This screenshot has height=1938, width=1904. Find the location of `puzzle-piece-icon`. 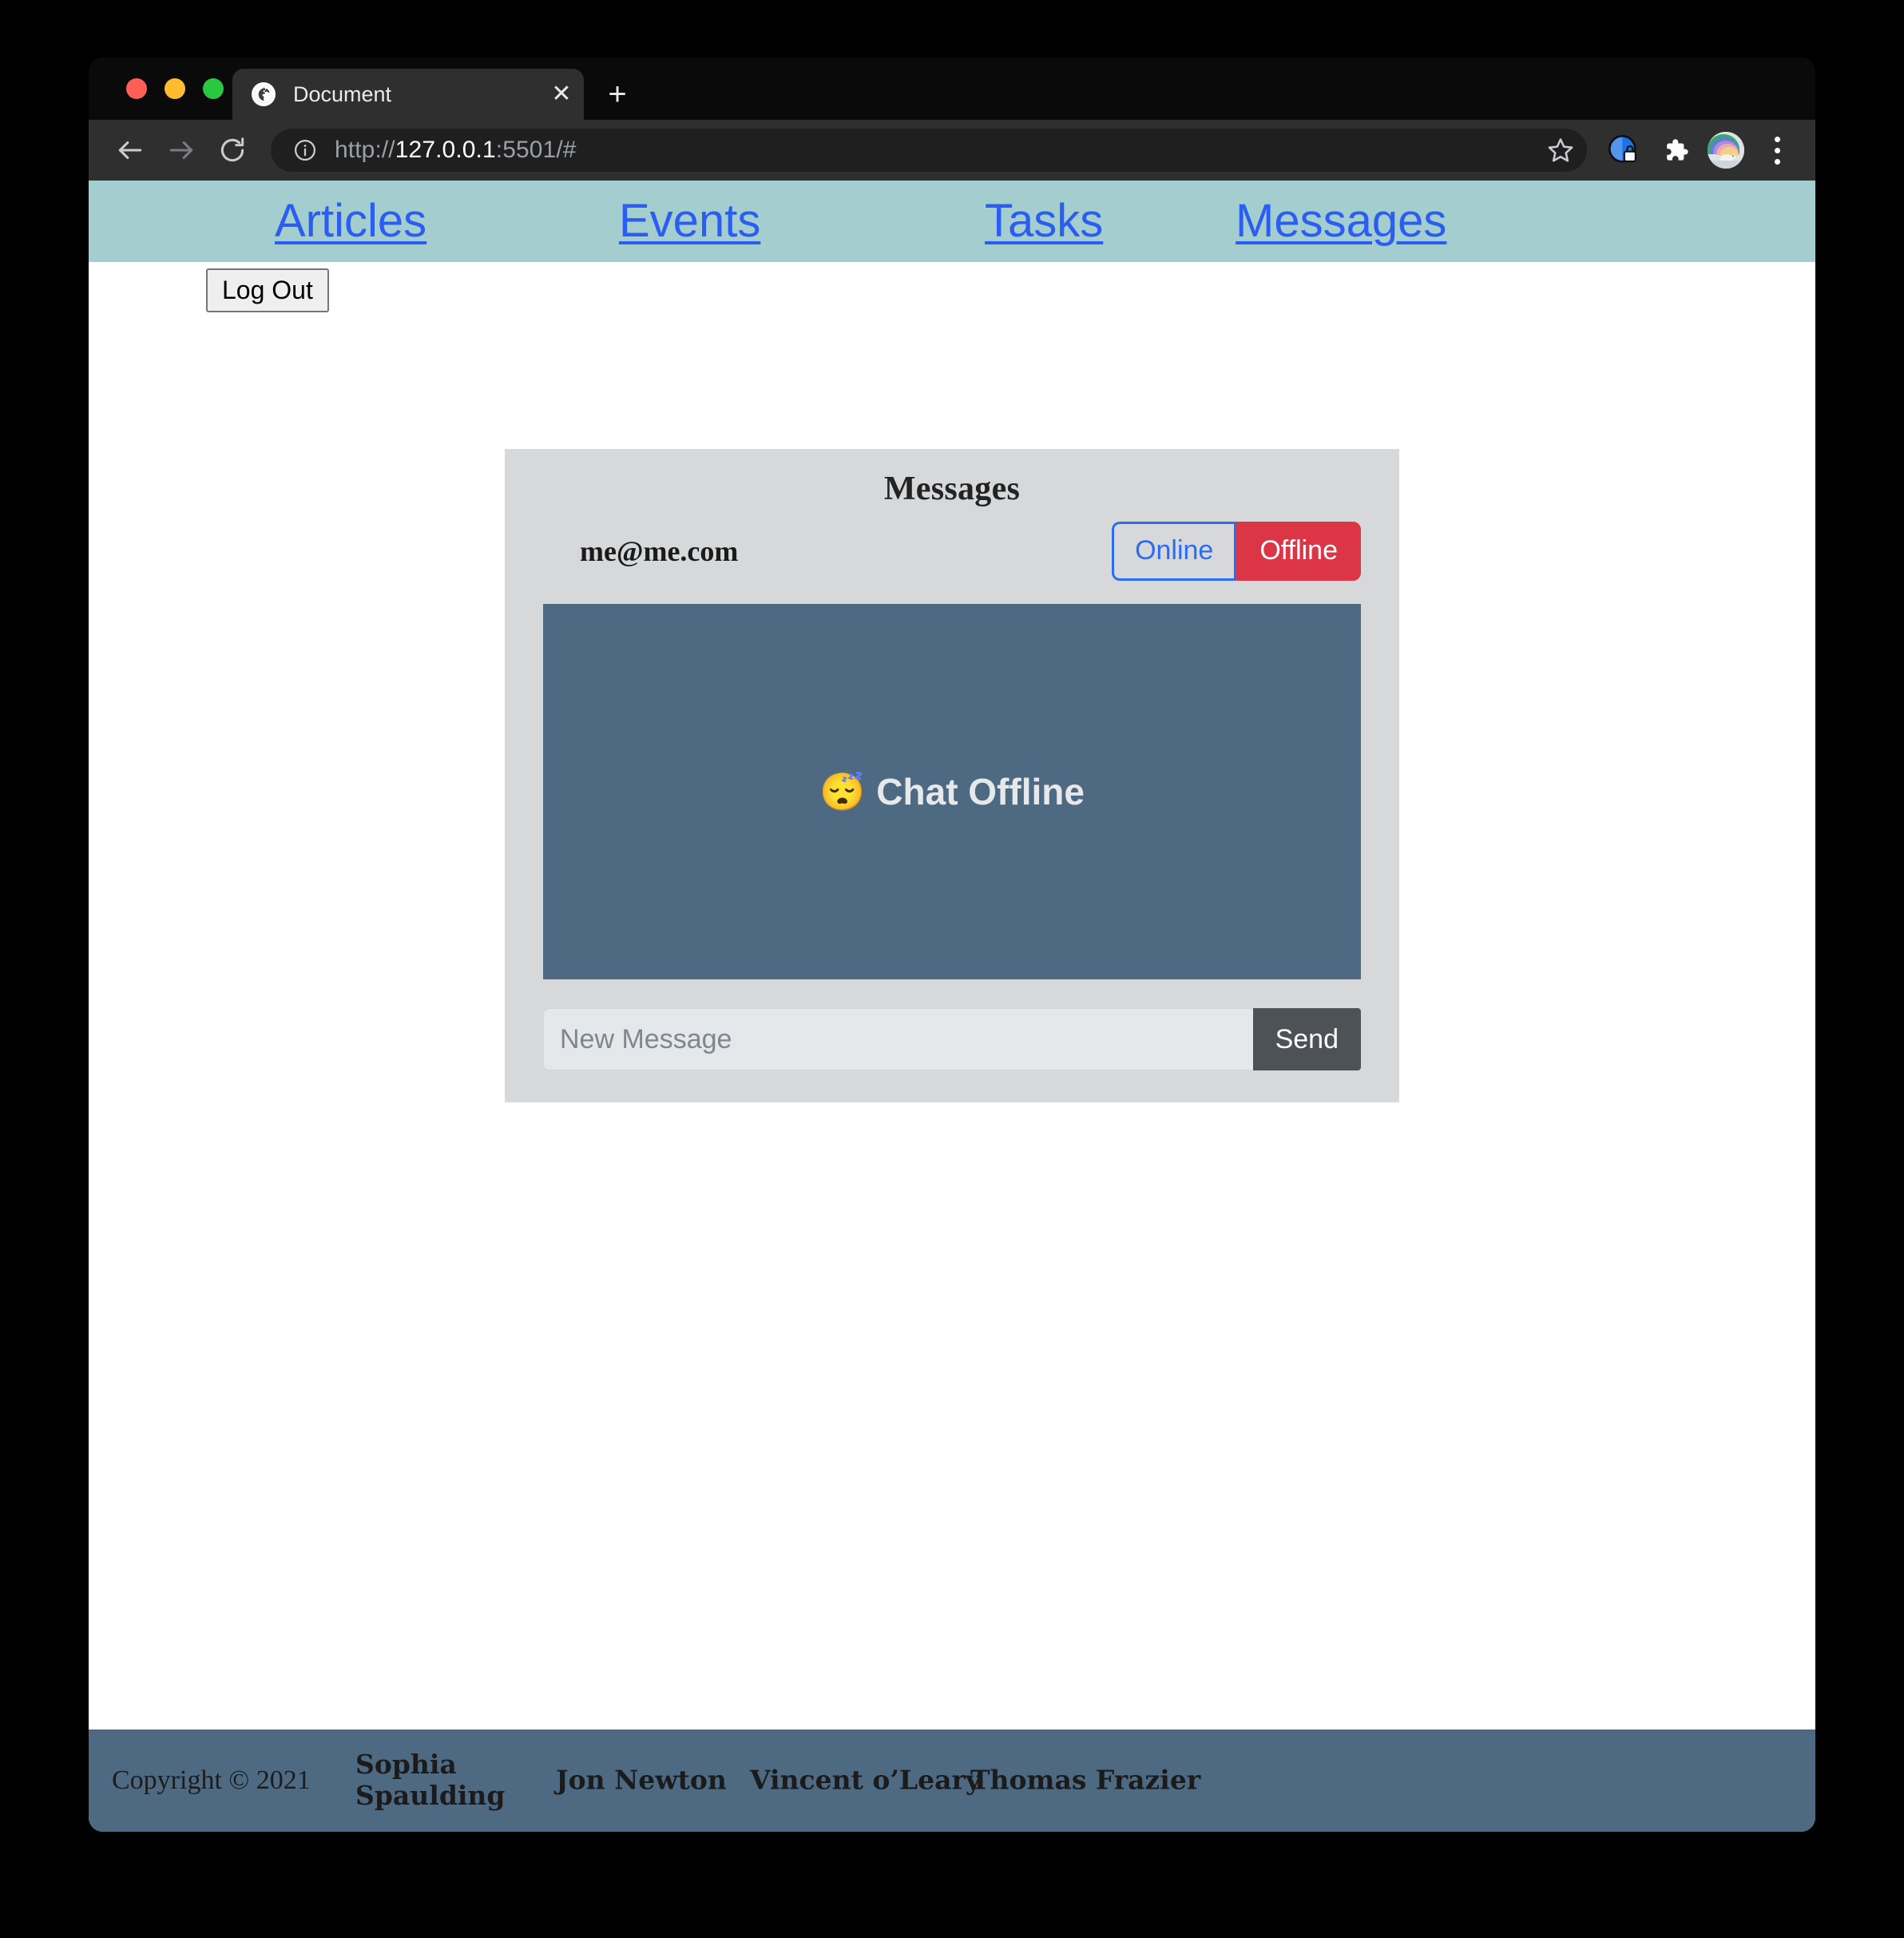

puzzle-piece-icon is located at coordinates (1675, 150).